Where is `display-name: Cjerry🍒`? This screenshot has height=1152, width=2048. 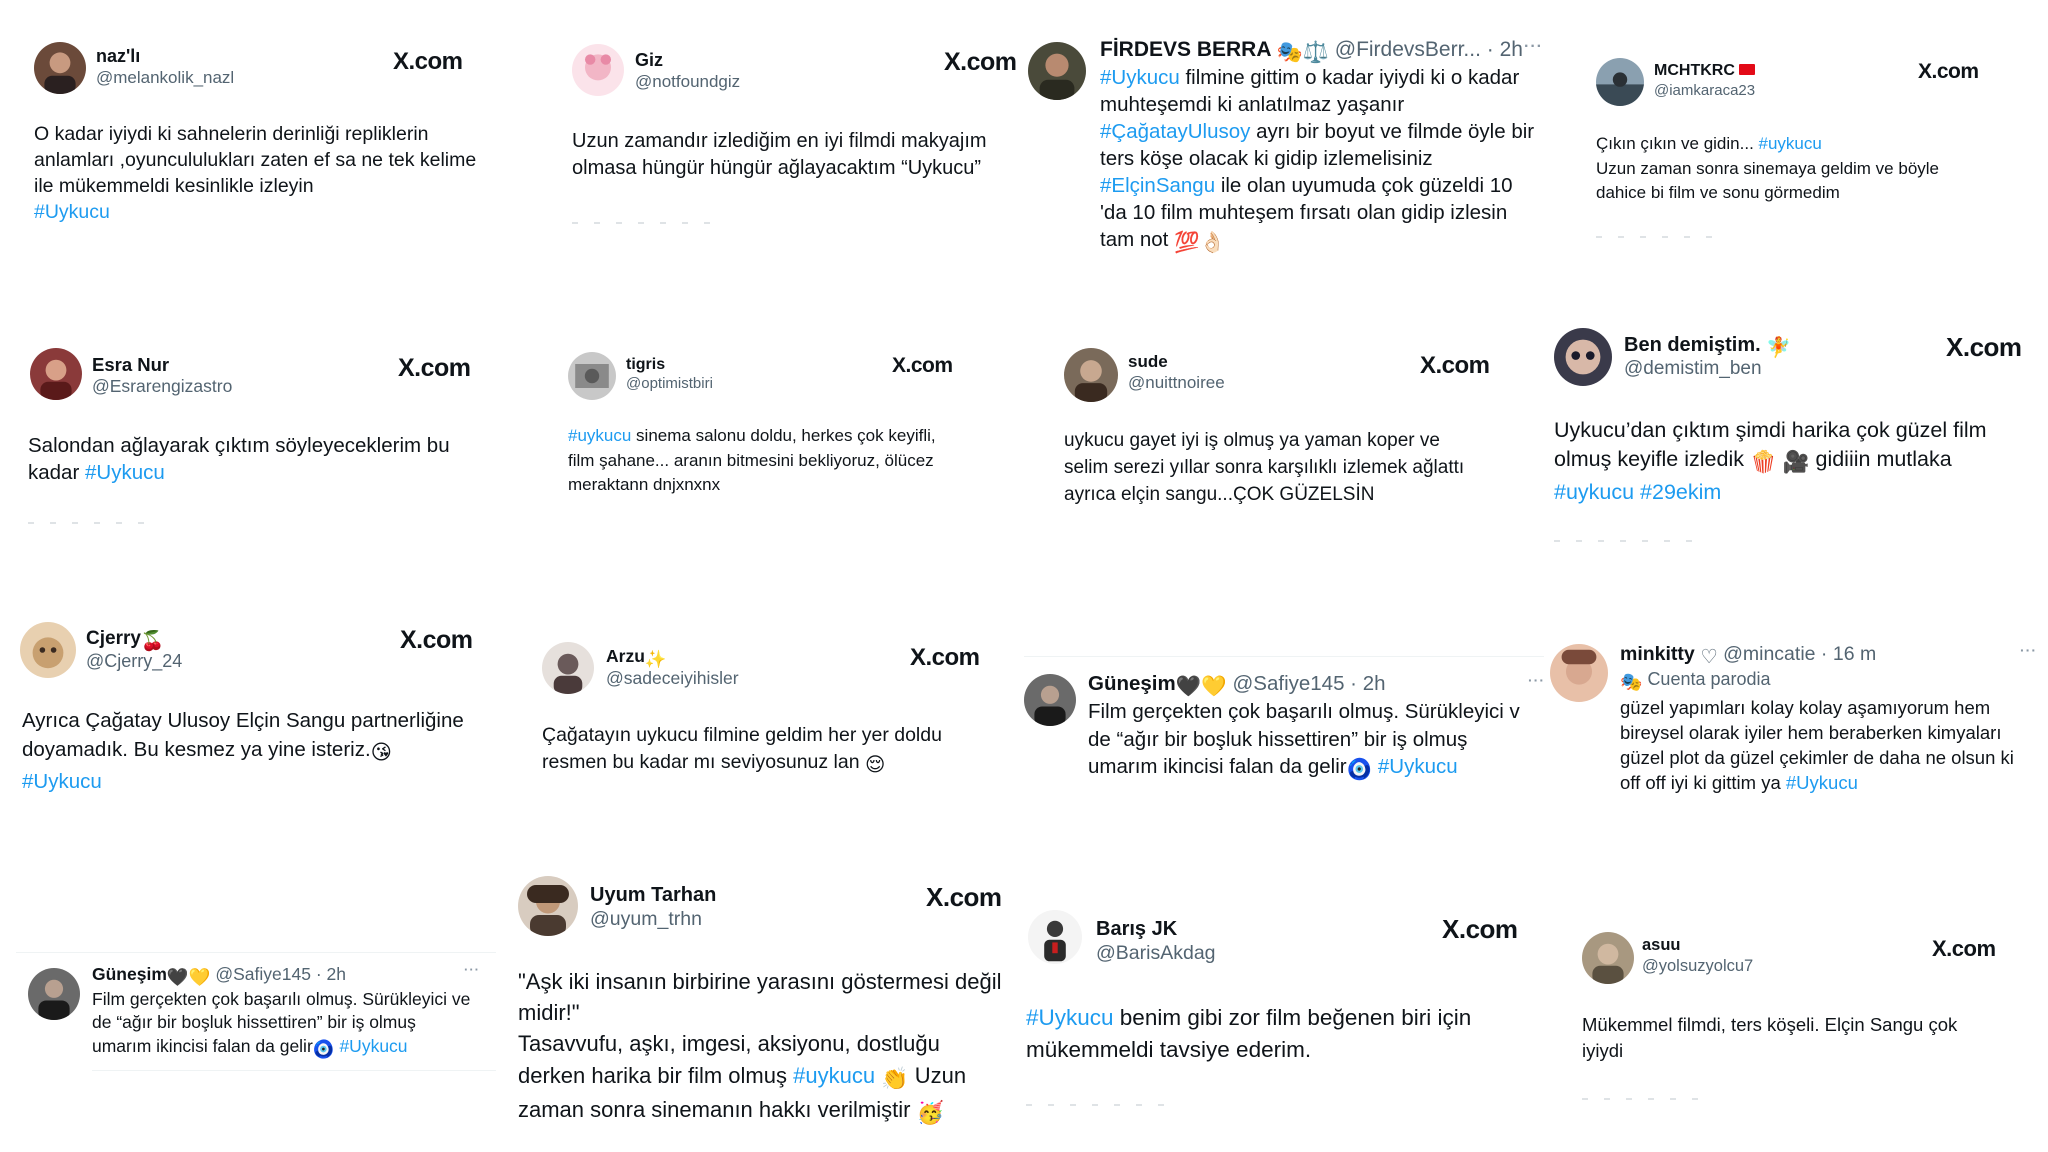
display-name: Cjerry🍒 is located at coordinates (125, 640).